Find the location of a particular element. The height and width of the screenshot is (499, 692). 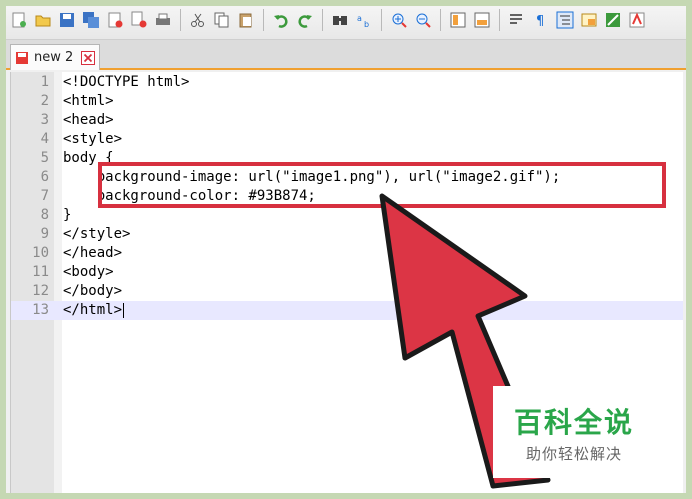

open-file-icon is located at coordinates (43, 20).